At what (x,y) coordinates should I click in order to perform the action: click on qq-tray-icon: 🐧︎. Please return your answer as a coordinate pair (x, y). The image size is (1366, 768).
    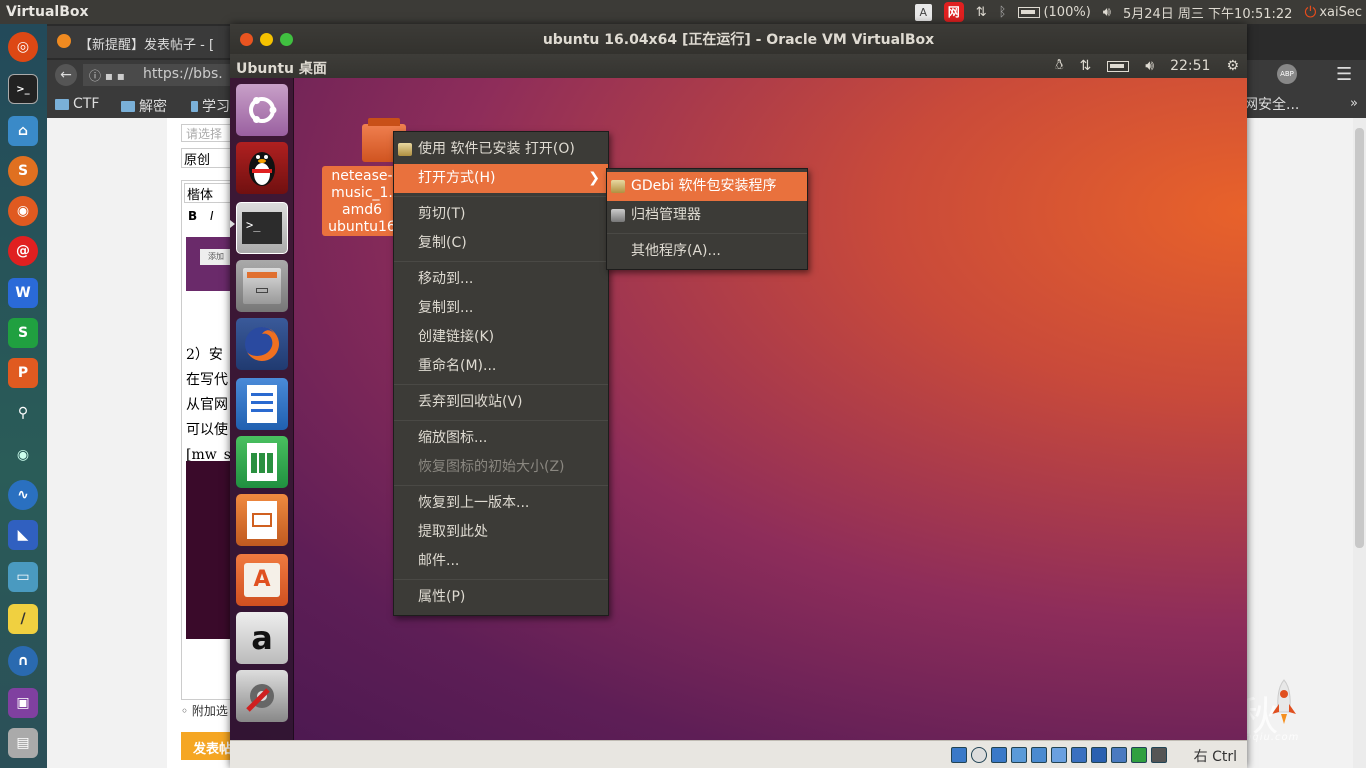
    Looking at the image, I should click on (1059, 66).